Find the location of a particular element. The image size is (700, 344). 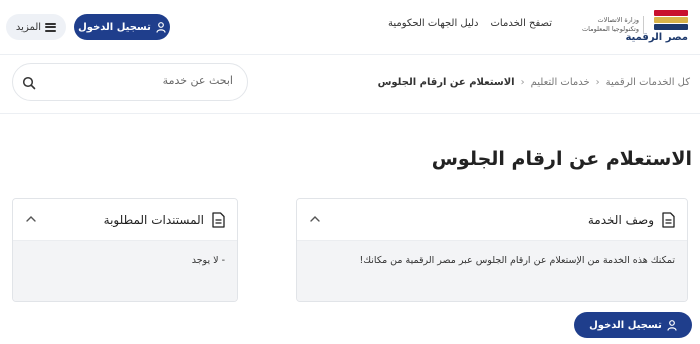

required-documents-body: - لا يوجد is located at coordinates (125, 271).